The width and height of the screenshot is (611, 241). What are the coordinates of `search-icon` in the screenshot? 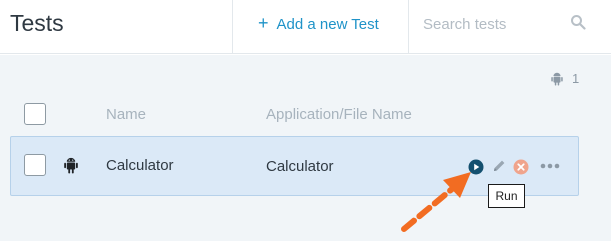 It's located at (578, 22).